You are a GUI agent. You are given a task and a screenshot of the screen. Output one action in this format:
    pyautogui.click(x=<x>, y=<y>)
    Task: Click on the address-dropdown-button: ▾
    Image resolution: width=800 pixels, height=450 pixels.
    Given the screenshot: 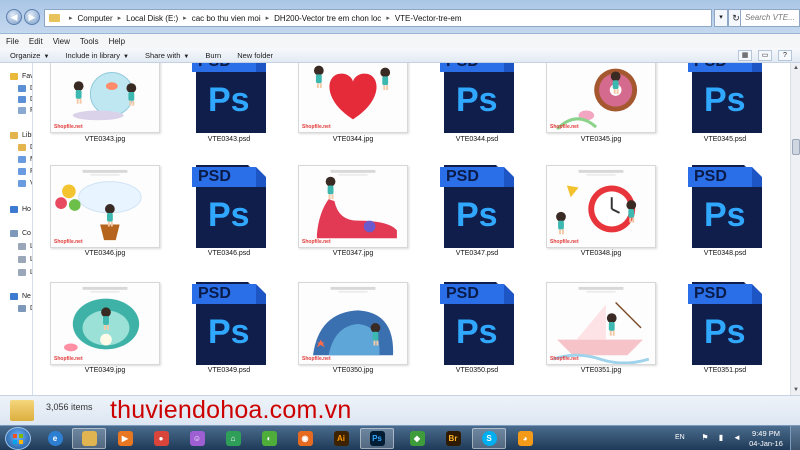 What is the action you would take?
    pyautogui.click(x=721, y=18)
    